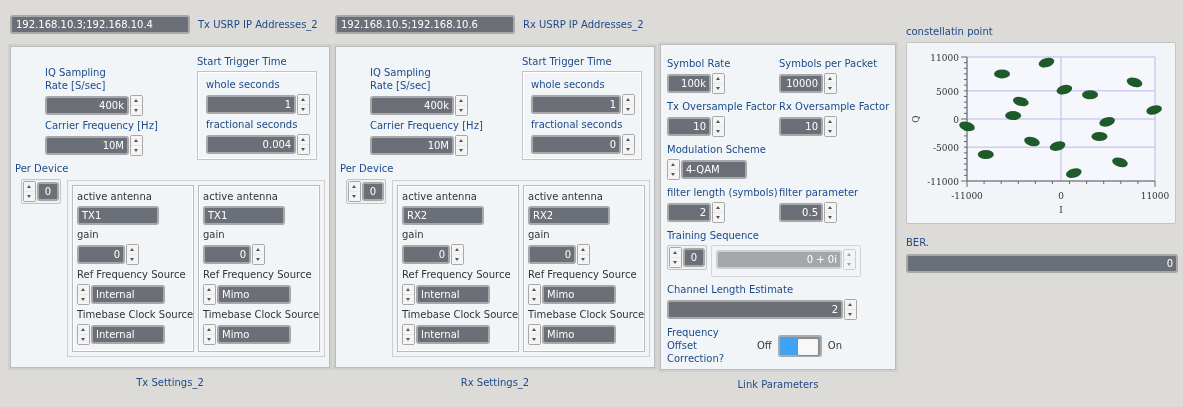  I want to click on field-label: Training Sequence, so click(713, 235).